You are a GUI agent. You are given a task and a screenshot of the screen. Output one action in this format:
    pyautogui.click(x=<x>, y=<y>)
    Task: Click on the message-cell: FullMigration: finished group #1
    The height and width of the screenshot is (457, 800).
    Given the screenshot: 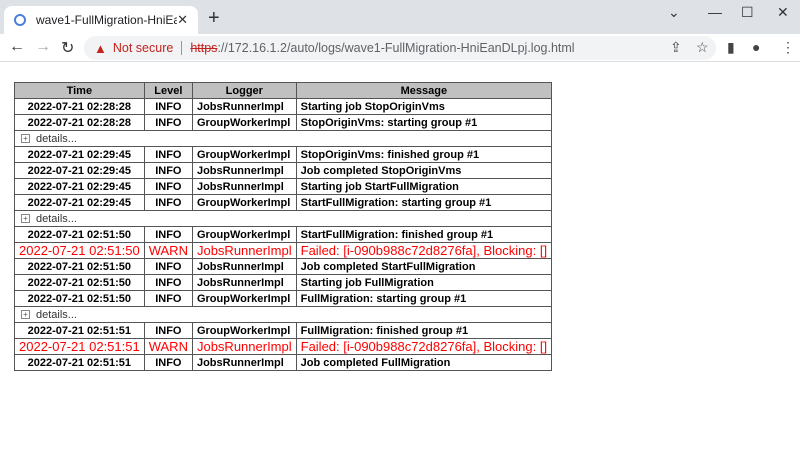 What is the action you would take?
    pyautogui.click(x=424, y=330)
    